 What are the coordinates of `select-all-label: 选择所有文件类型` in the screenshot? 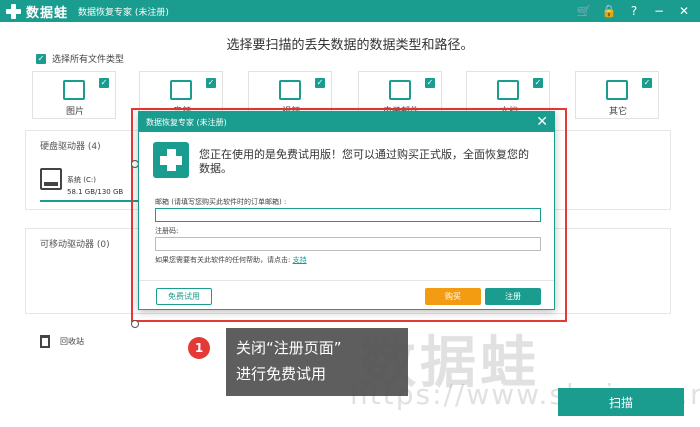 It's located at (88, 60).